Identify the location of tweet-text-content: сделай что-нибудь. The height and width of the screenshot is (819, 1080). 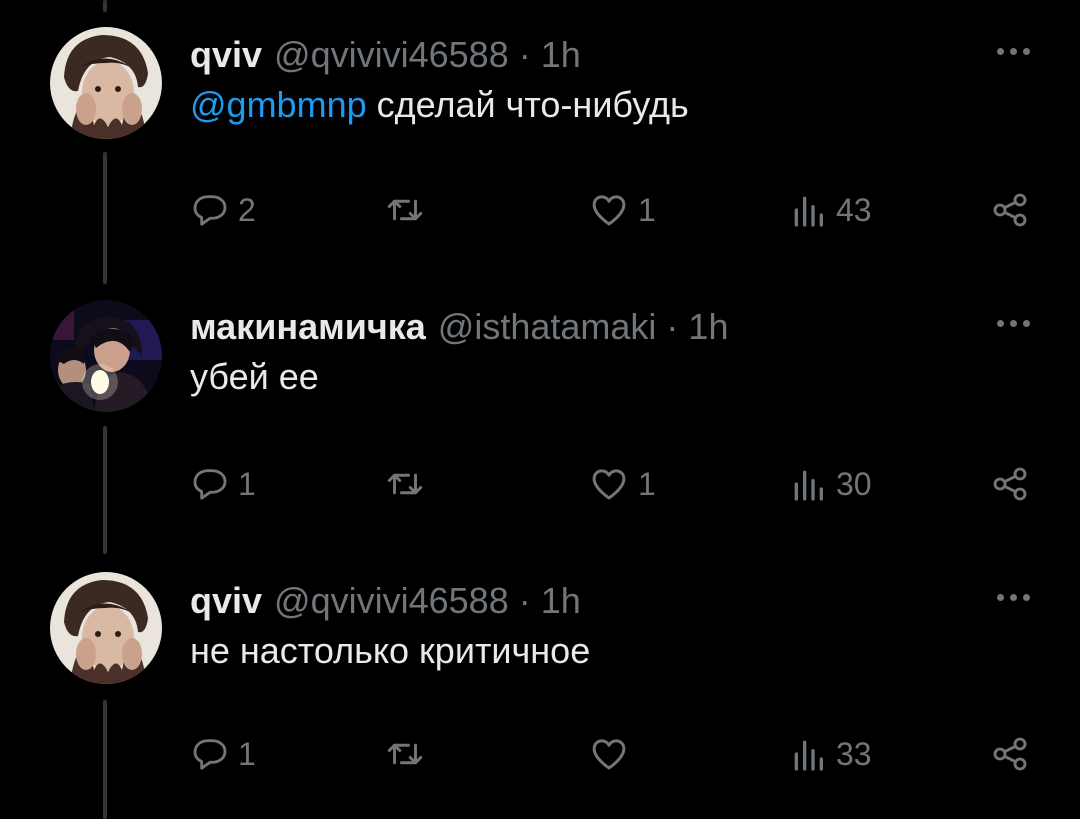
(527, 104).